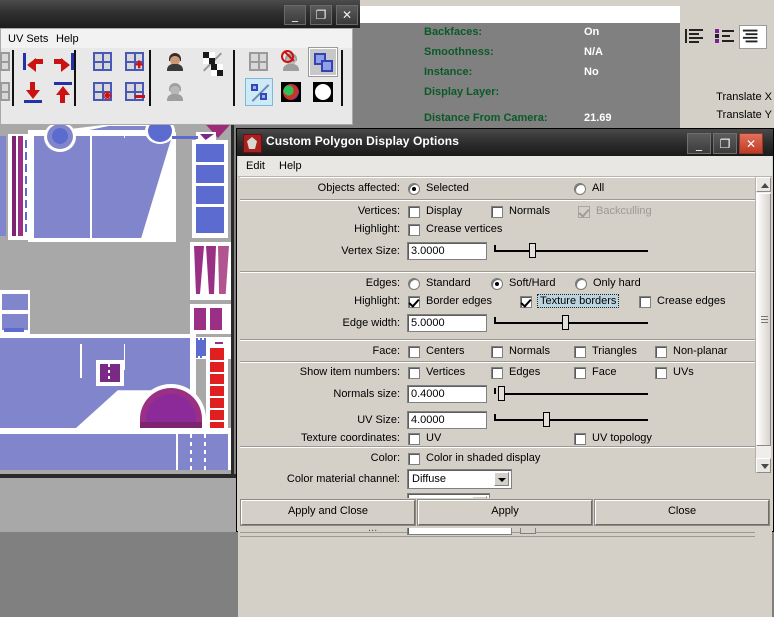  What do you see at coordinates (414, 230) in the screenshot?
I see `checkbox-crease-vertices` at bounding box center [414, 230].